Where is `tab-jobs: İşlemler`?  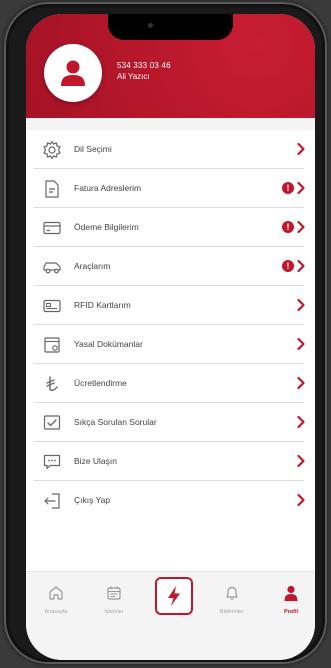 tab-jobs: İşlemler is located at coordinates (114, 599).